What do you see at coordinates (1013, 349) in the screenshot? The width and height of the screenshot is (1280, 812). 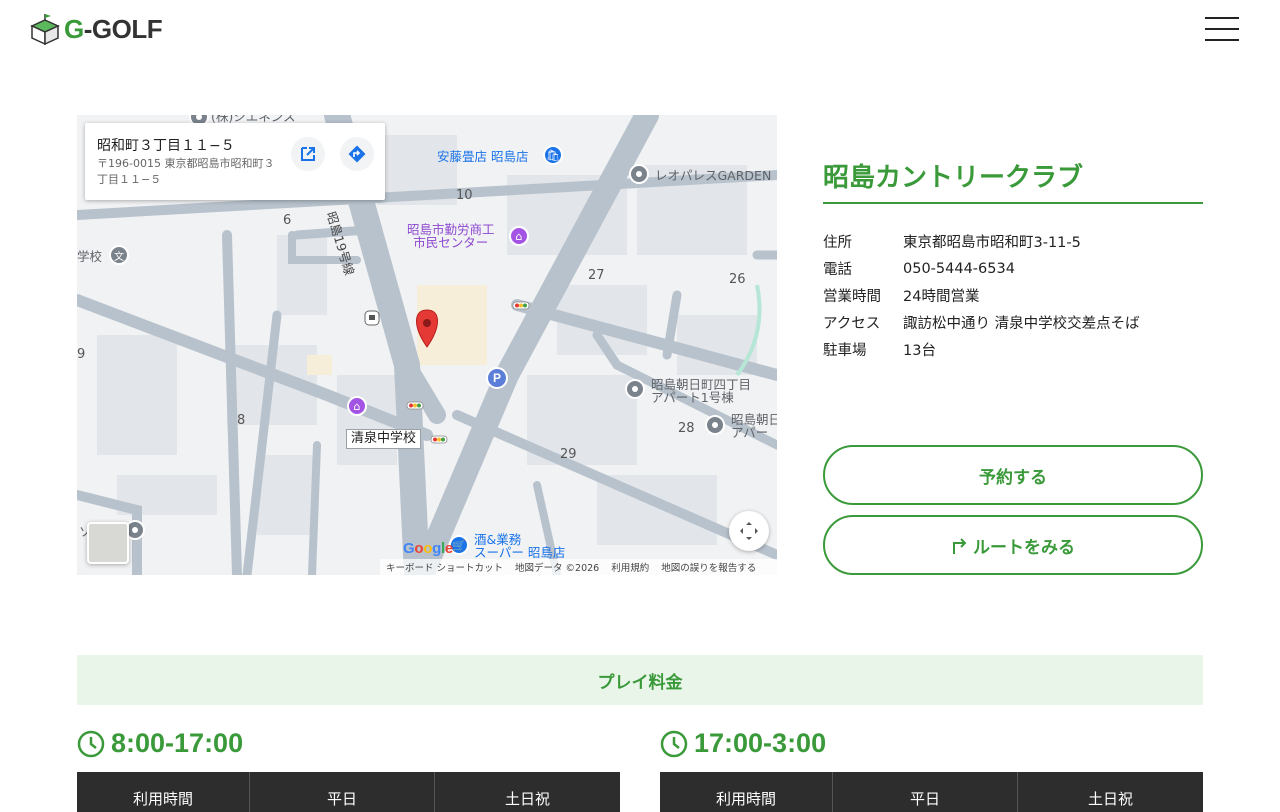 I see `info-row-parking: 駐車場 13台` at bounding box center [1013, 349].